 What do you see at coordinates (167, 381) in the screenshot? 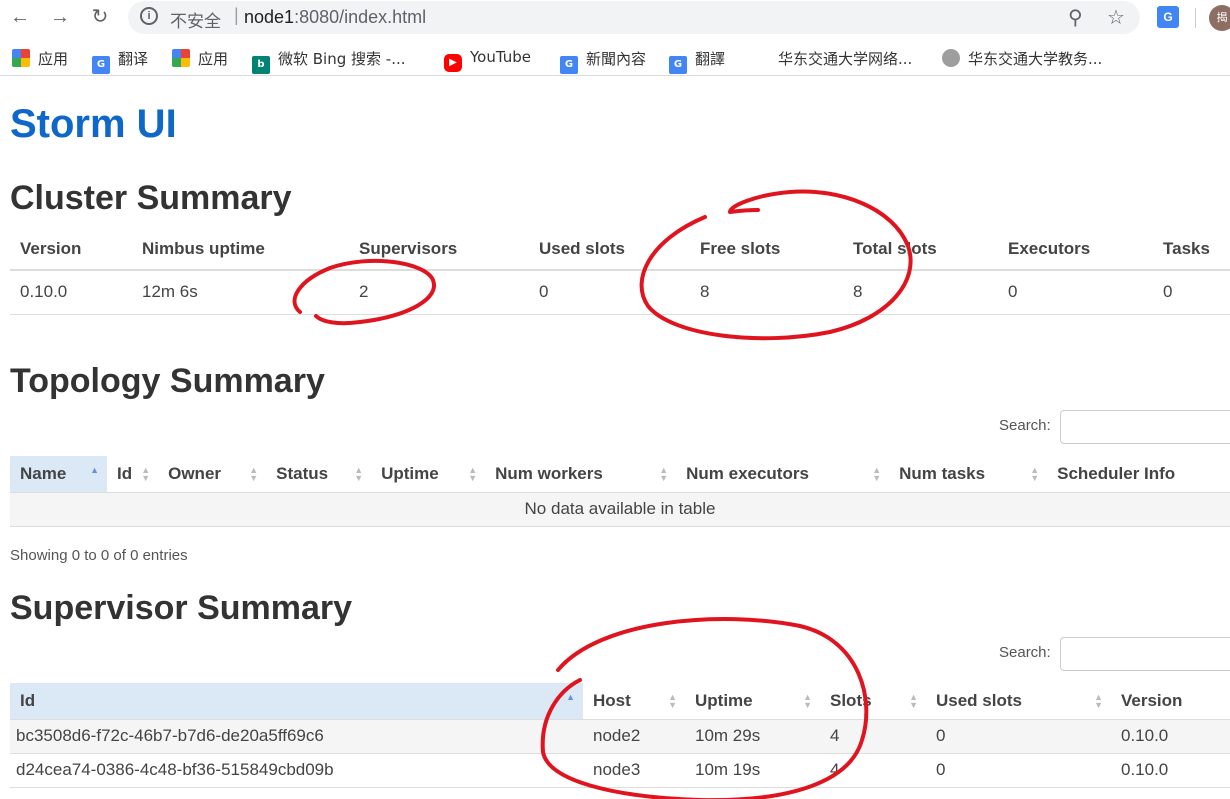
I see `topology-summary-title: Topology Summary` at bounding box center [167, 381].